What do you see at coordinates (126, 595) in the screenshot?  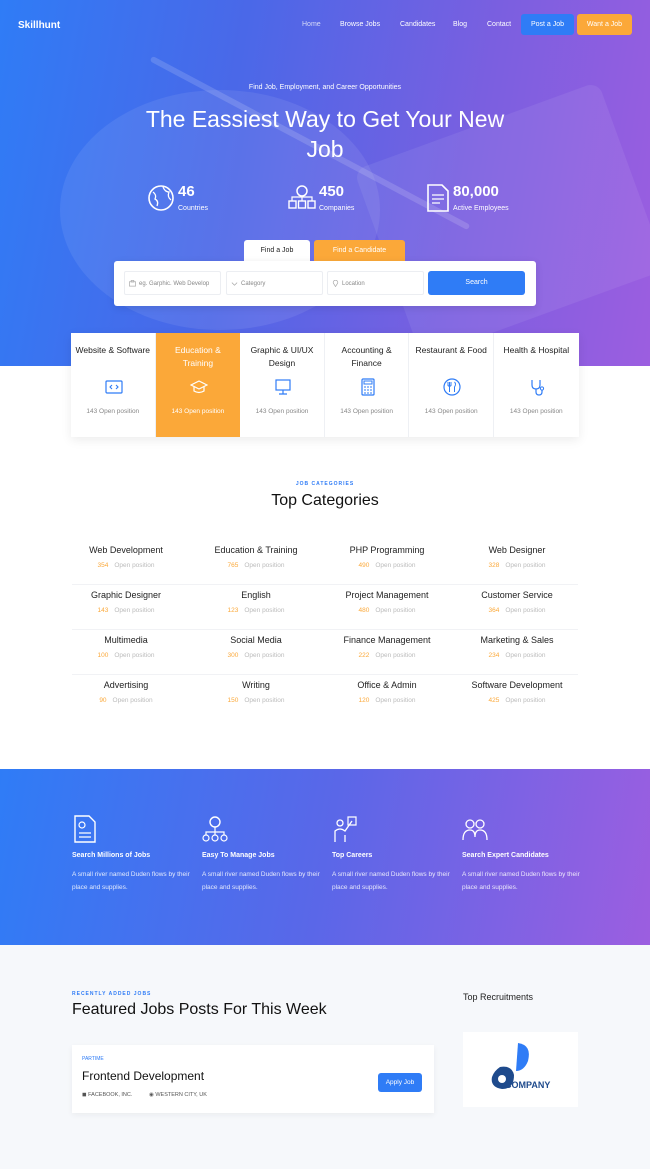 I see `category-name: Graphic Designer` at bounding box center [126, 595].